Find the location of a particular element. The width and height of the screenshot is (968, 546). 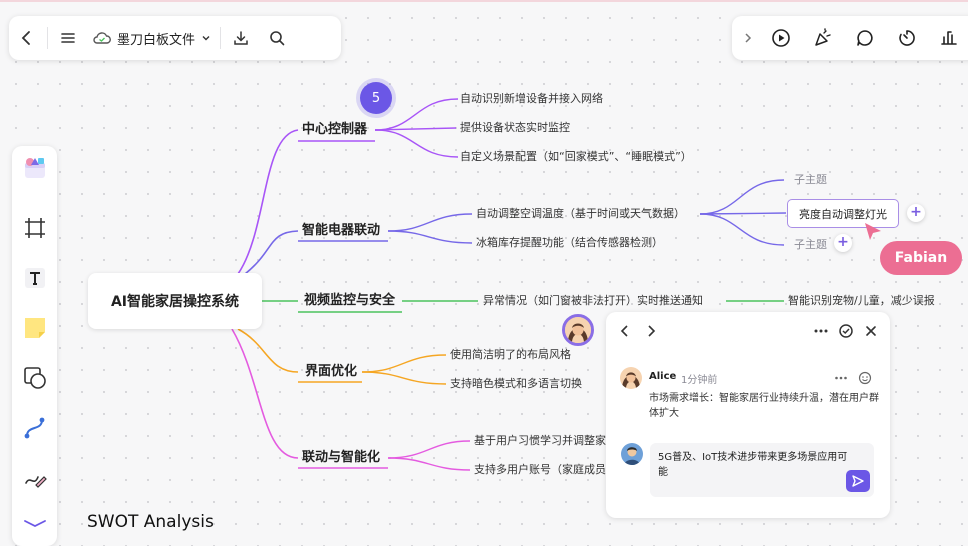

branch-node-appliance-linkage: 智能电器联动 is located at coordinates (341, 231).